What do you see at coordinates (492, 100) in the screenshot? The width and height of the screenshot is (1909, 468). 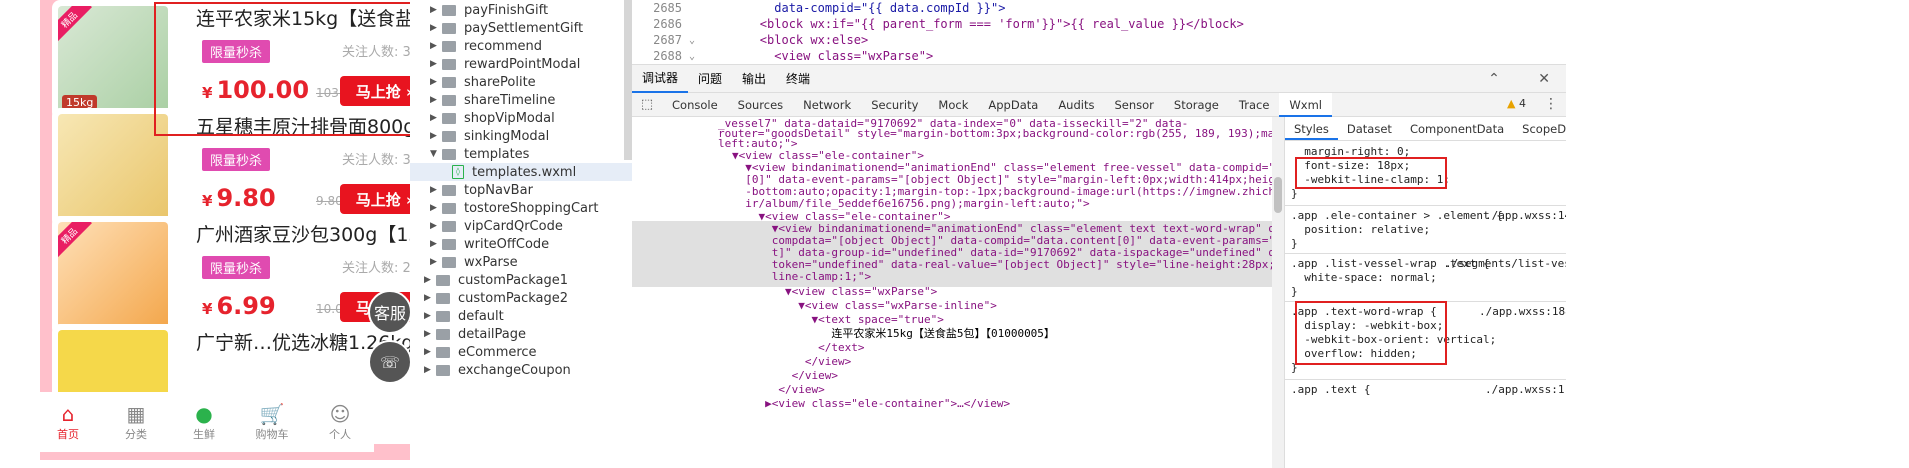 I see `tree-item: ▶ shareTimeline` at bounding box center [492, 100].